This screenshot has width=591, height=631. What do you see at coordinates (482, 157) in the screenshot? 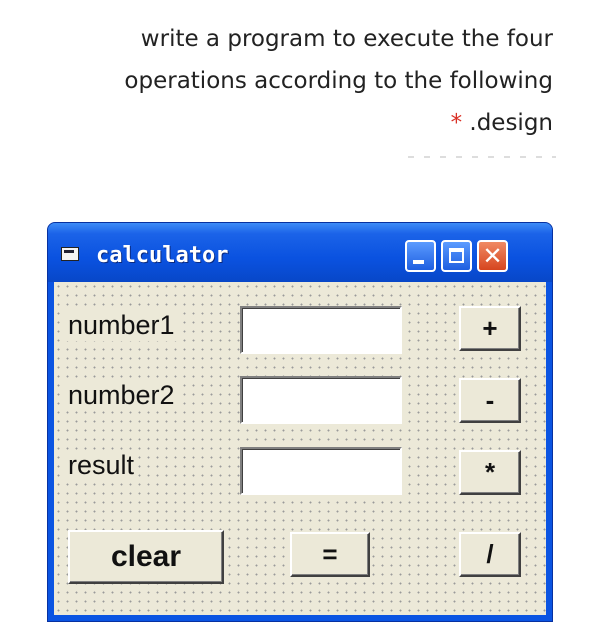
I see `faint-divider` at bounding box center [482, 157].